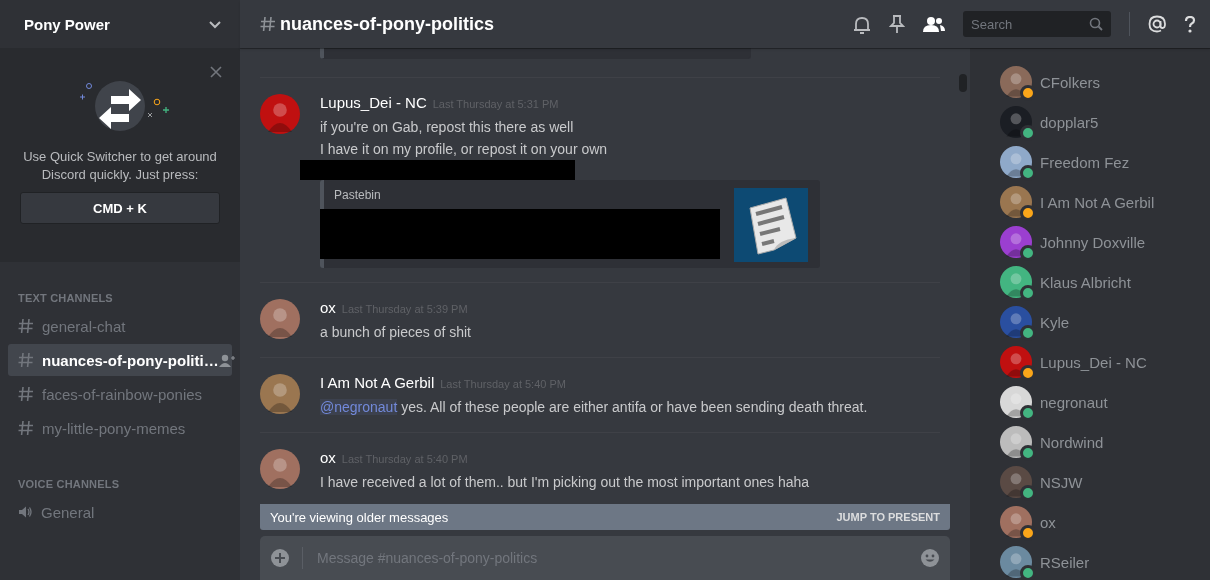 Image resolution: width=1210 pixels, height=580 pixels. Describe the element at coordinates (120, 484) in the screenshot. I see `channel-category: VOICE CHANNELS` at that location.